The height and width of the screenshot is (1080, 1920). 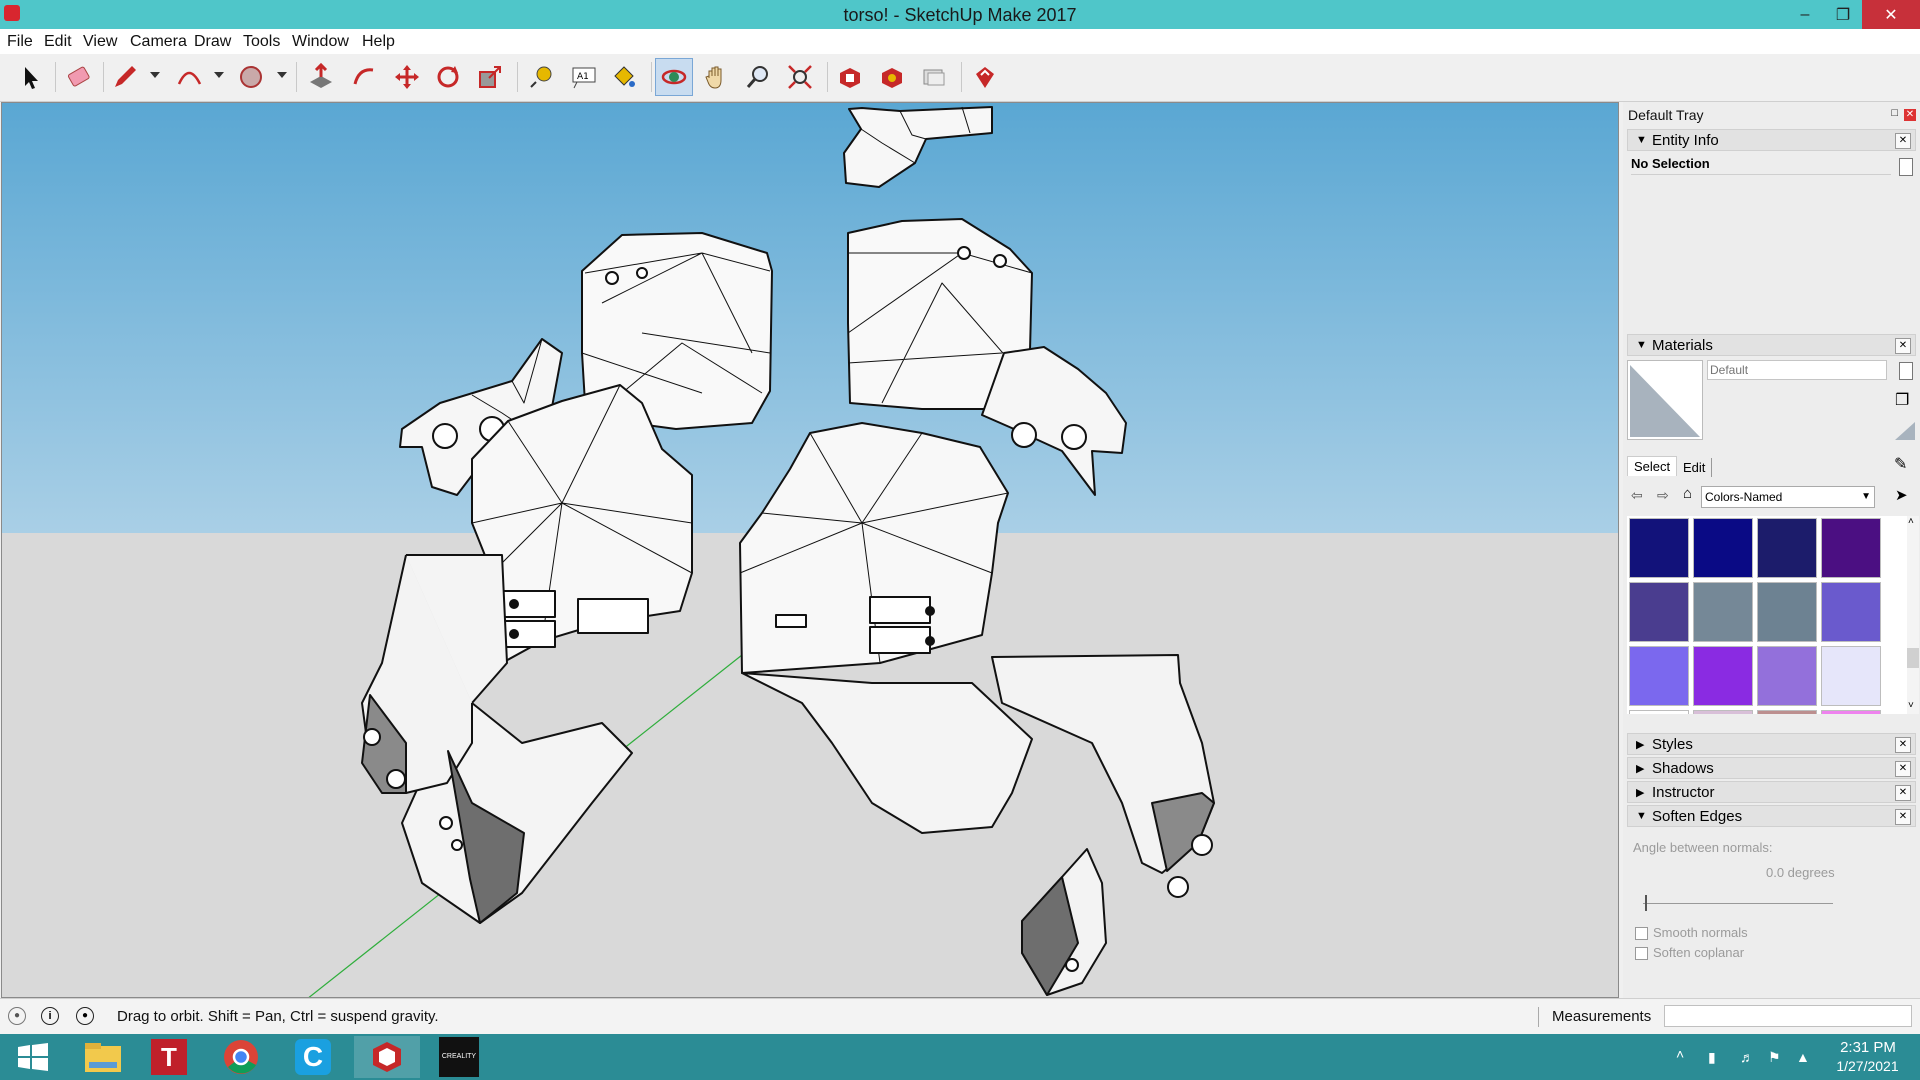 I want to click on entity-info-toggle-icon, so click(x=1906, y=167).